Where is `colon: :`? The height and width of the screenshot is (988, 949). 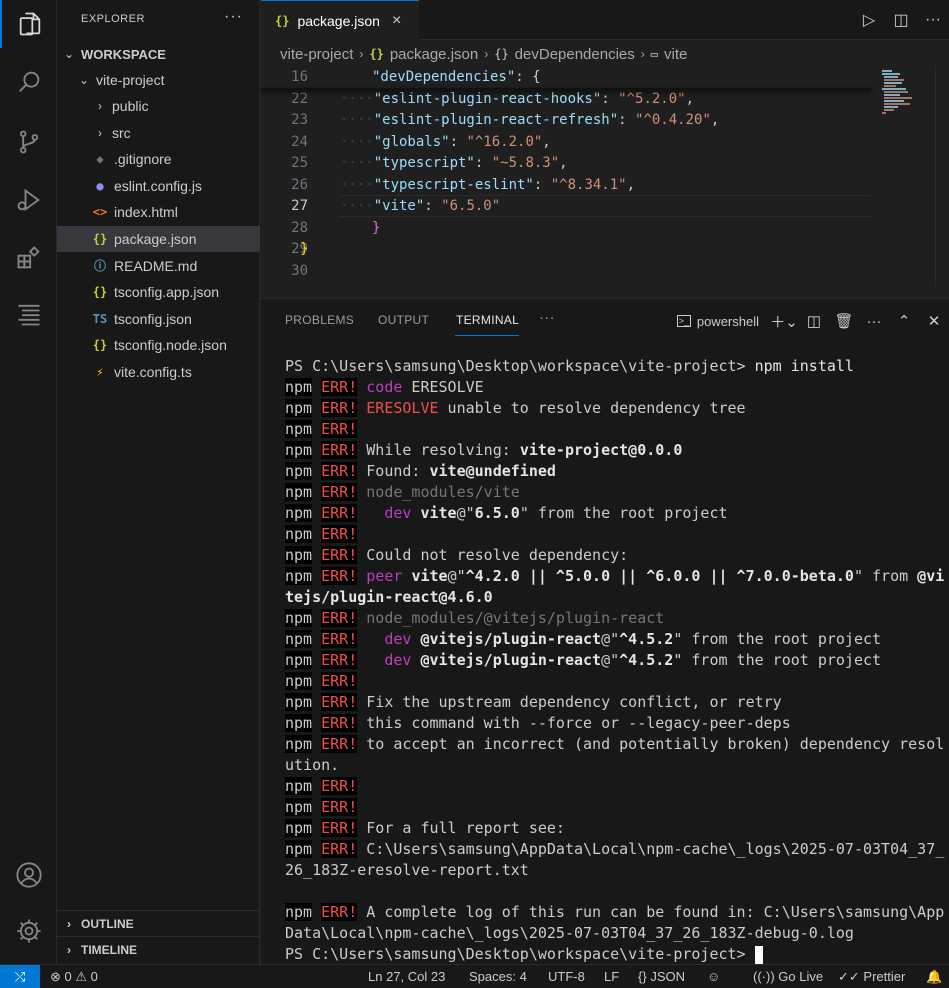 colon: : is located at coordinates (542, 184).